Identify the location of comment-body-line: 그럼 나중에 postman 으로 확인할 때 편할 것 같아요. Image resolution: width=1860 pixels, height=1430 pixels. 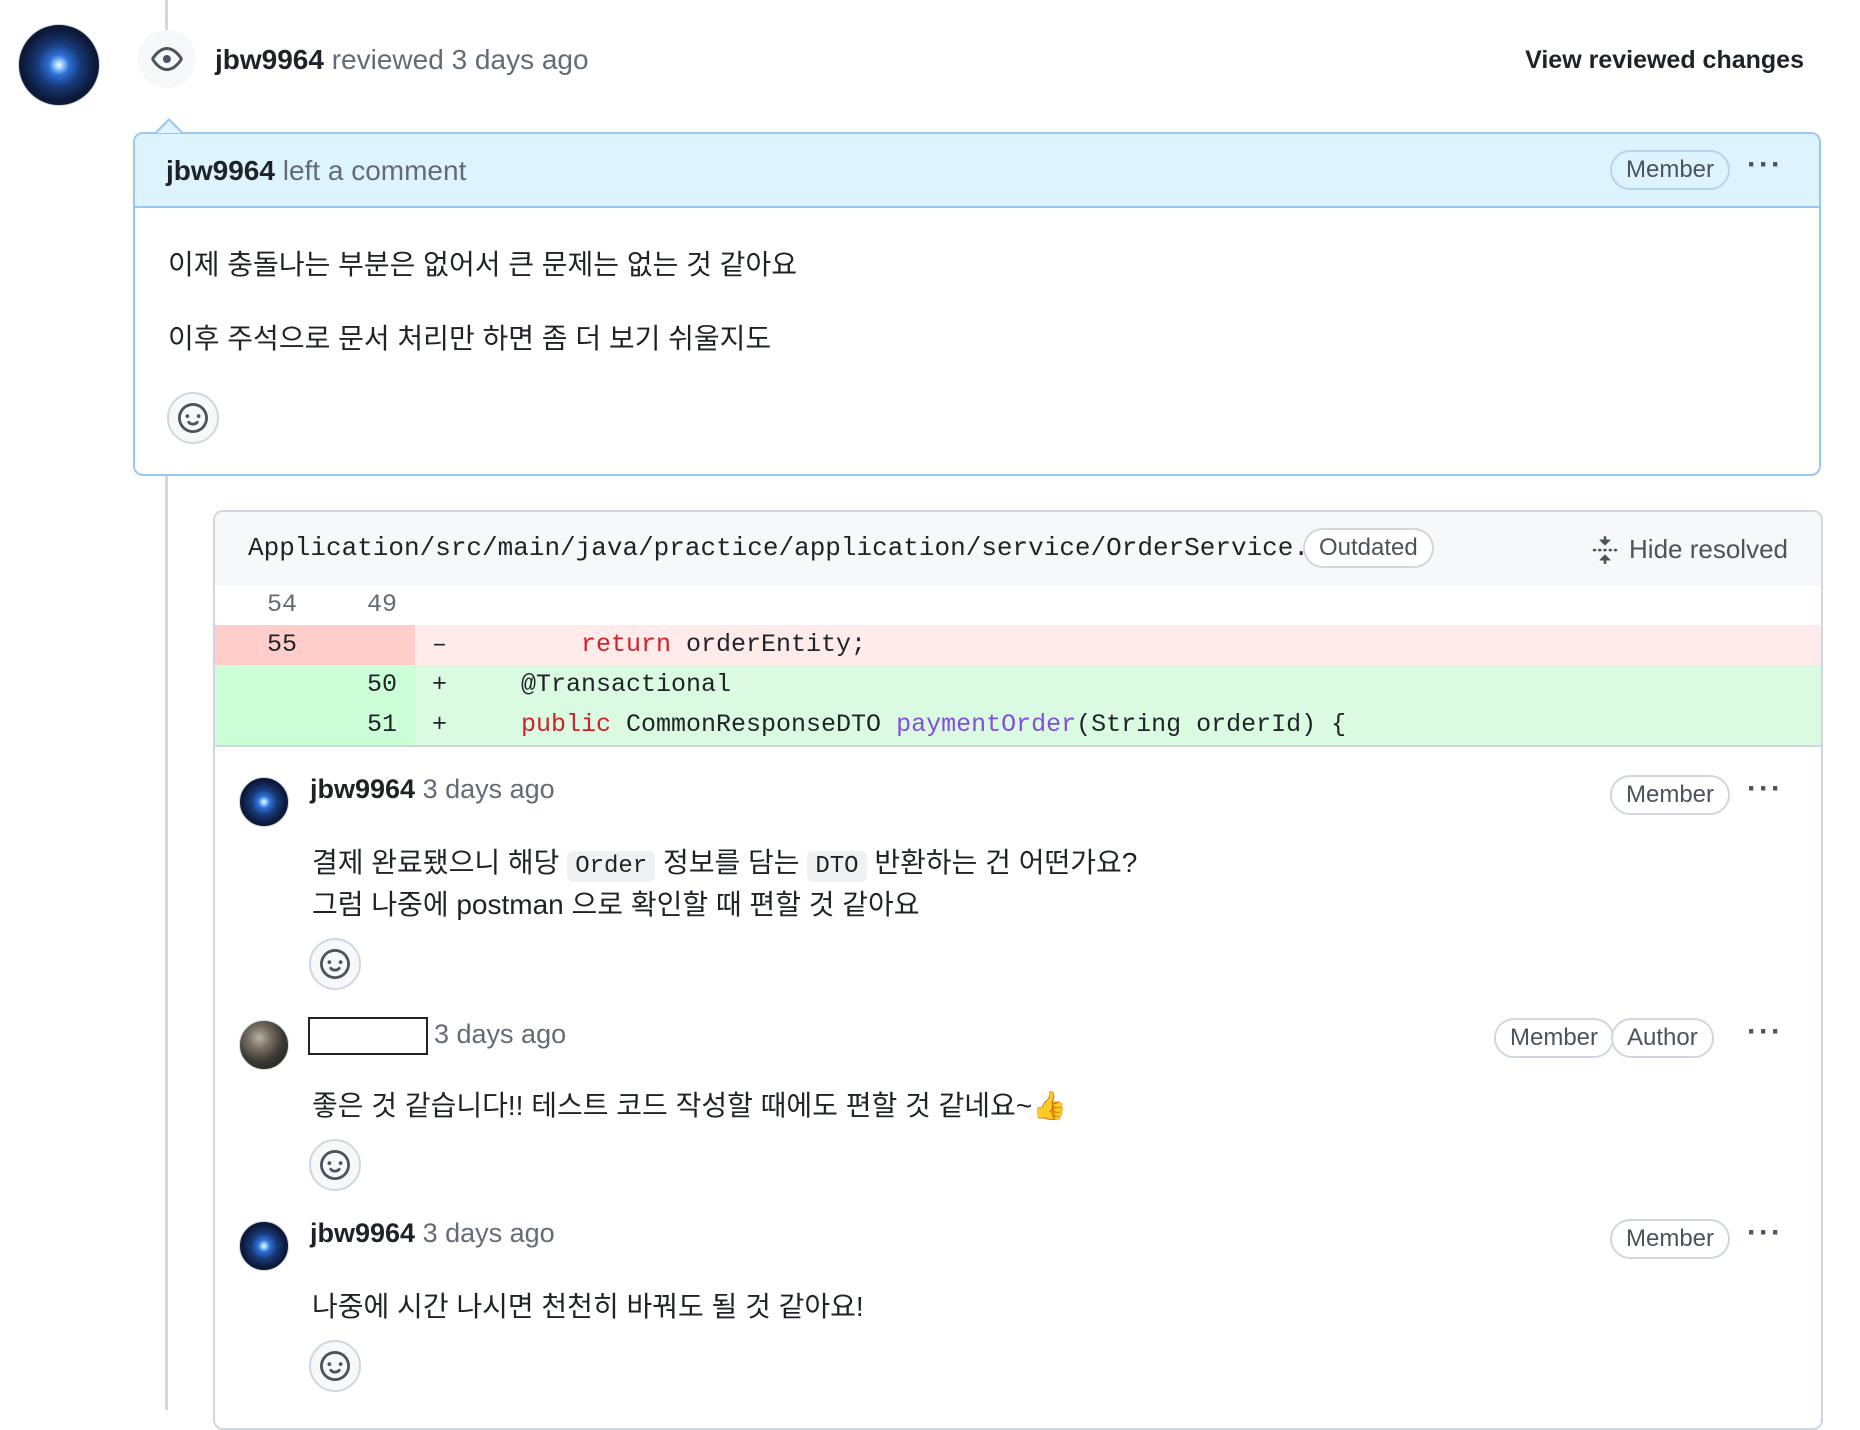
(616, 904).